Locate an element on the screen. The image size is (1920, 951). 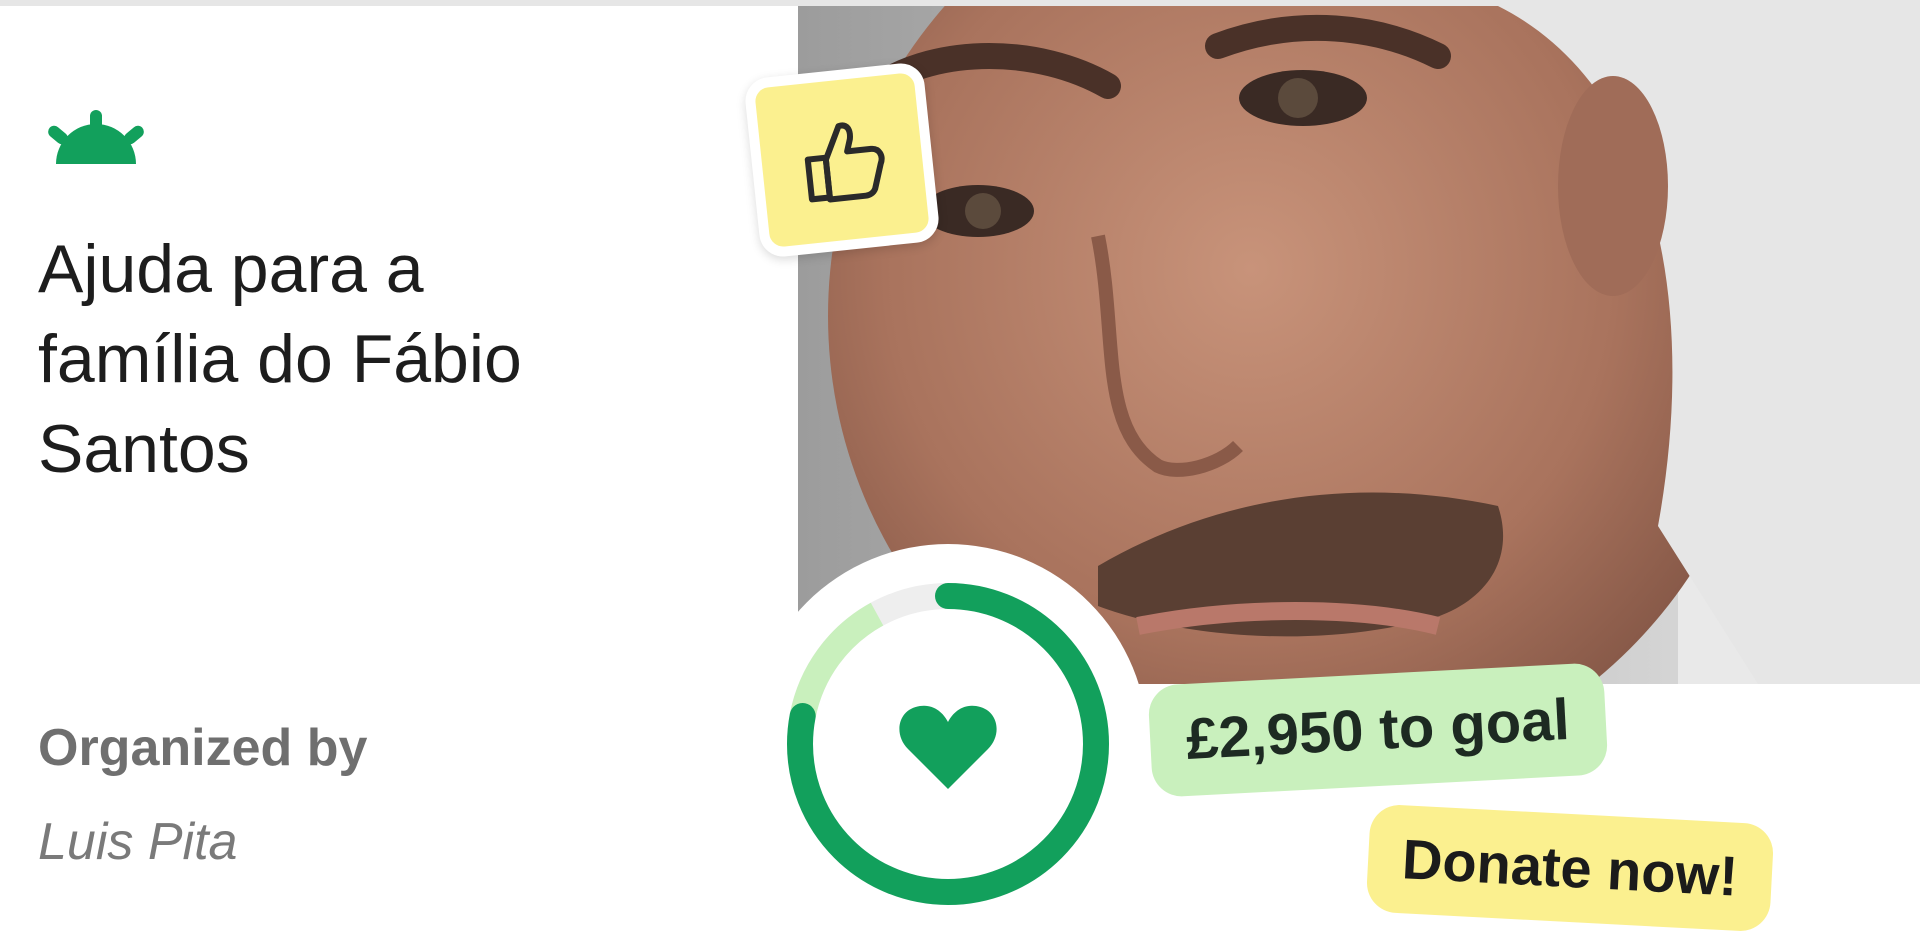
organized-by-label: Organized by is located at coordinates (203, 748).